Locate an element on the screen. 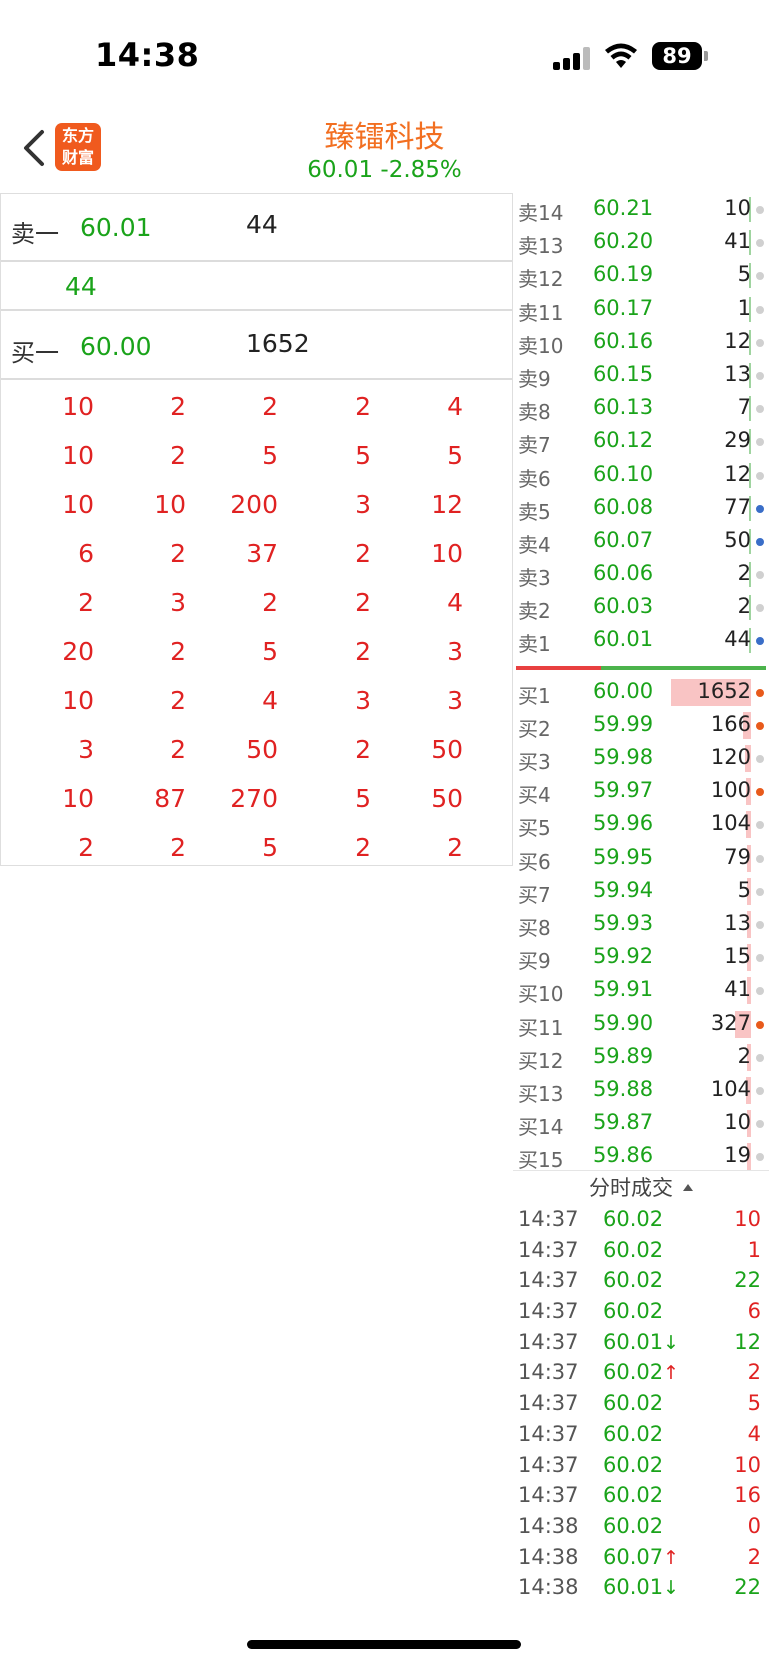  bid-row: 买12 59.89 2 is located at coordinates (641, 1057).